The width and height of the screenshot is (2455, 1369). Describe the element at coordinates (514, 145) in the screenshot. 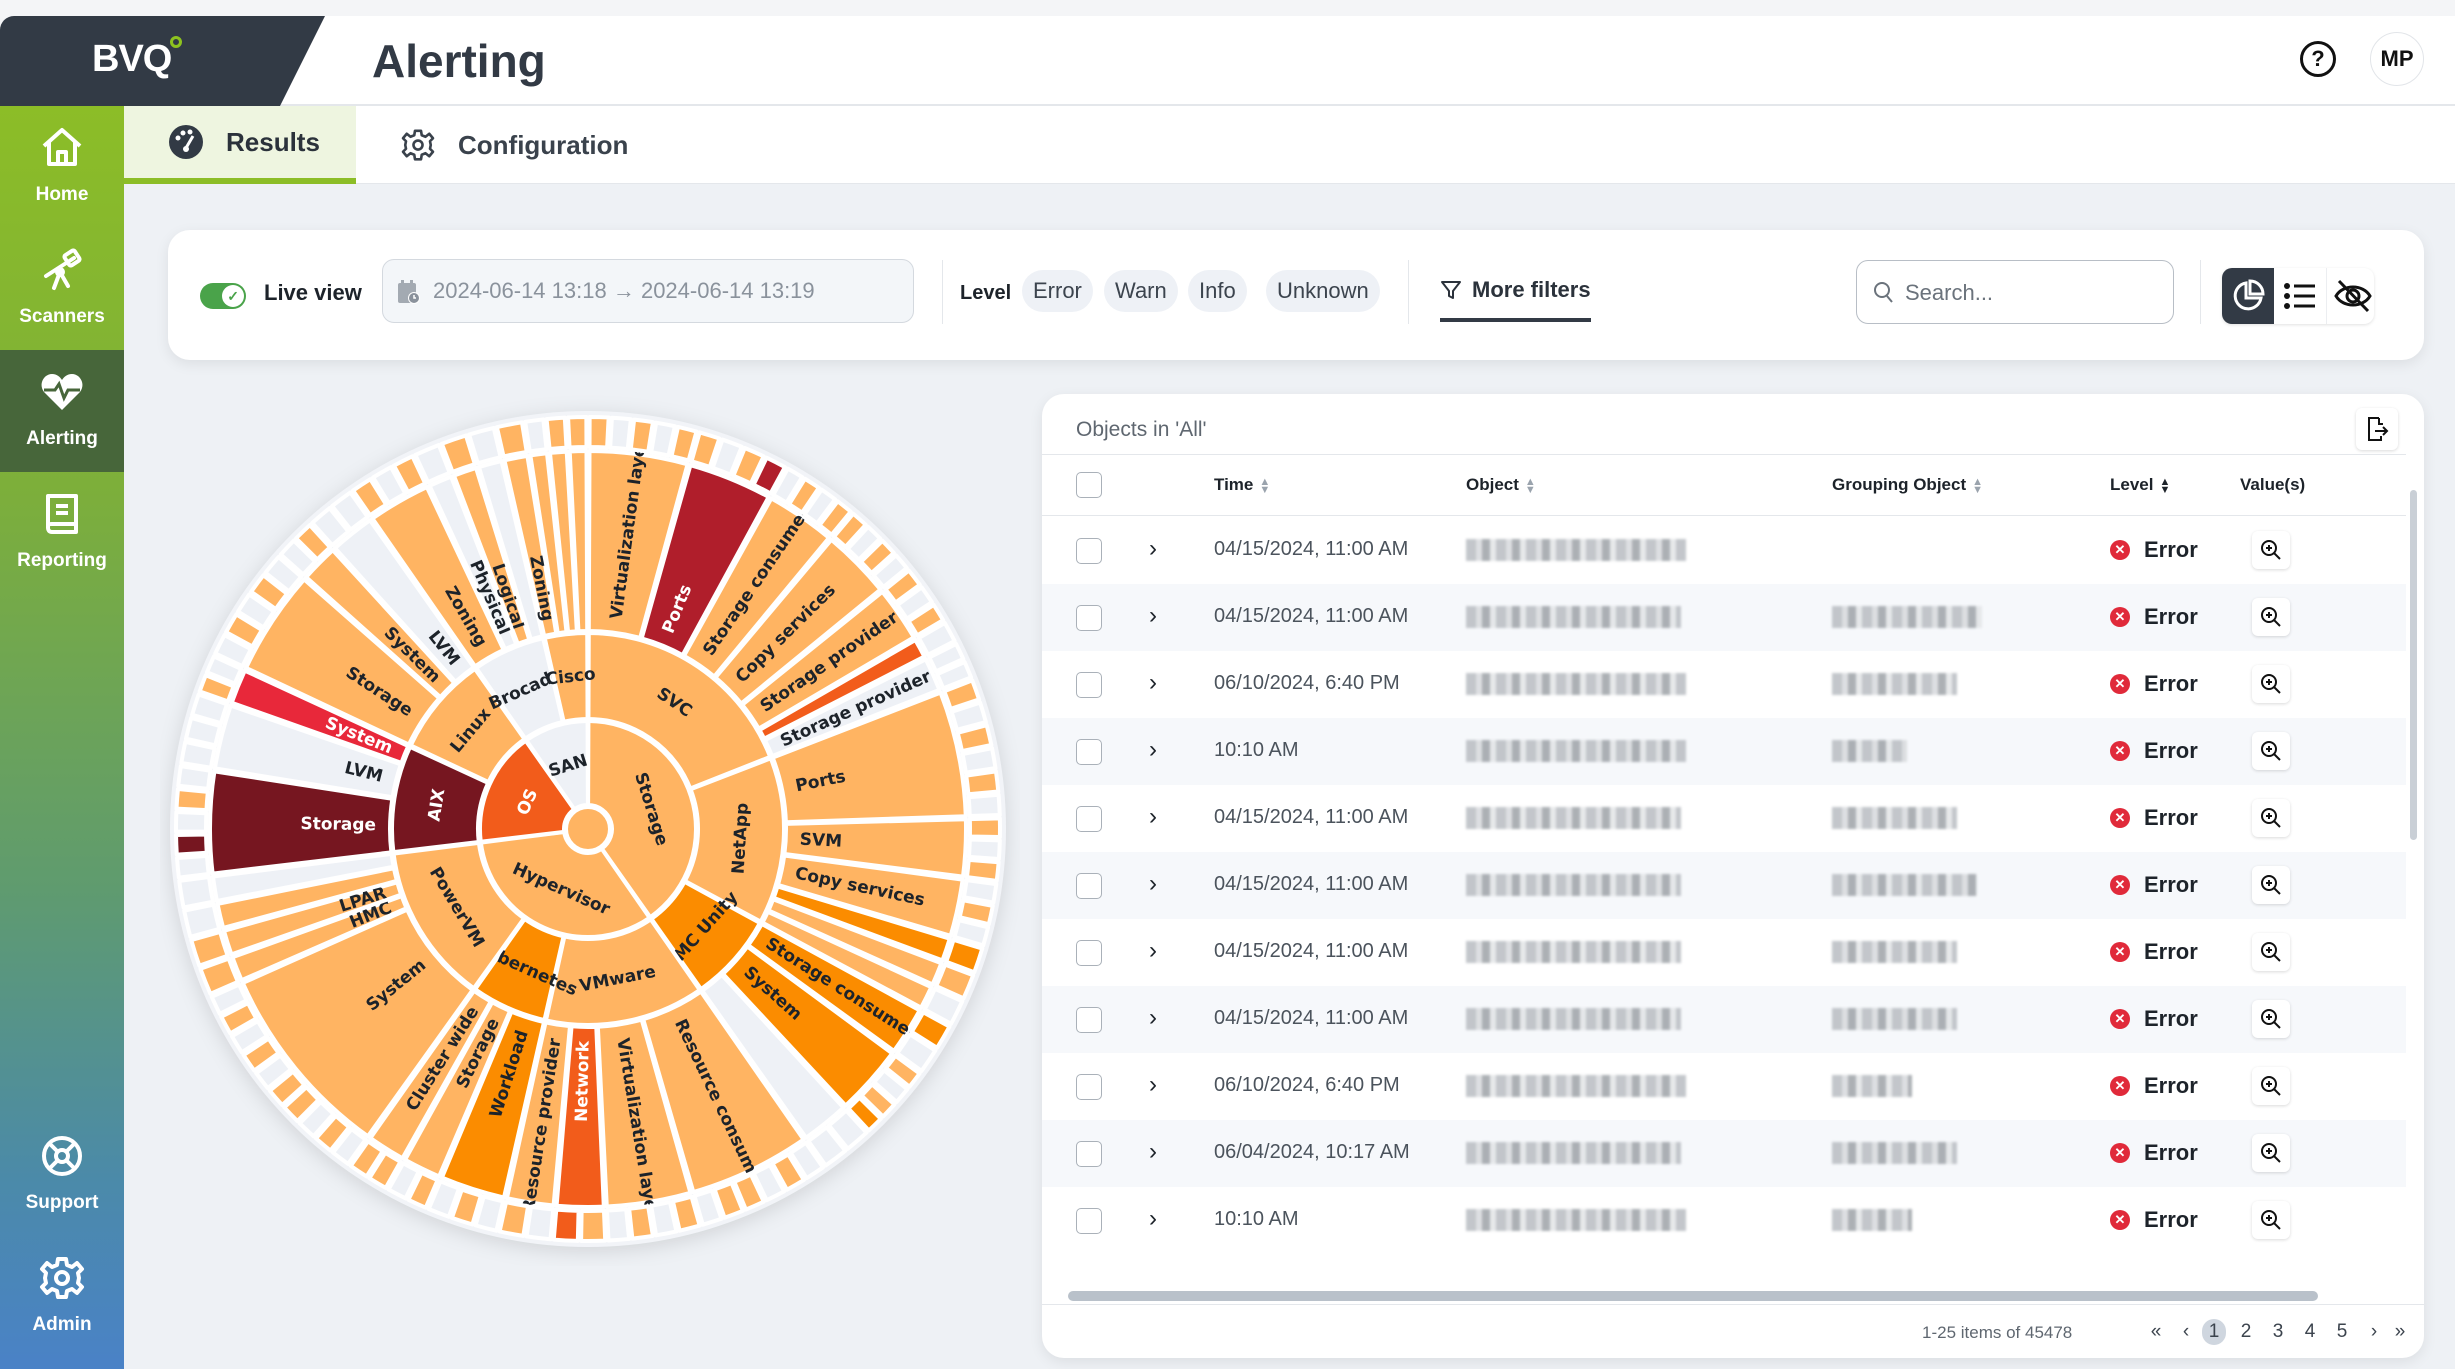

I see `tab-configuration: Configuration` at that location.